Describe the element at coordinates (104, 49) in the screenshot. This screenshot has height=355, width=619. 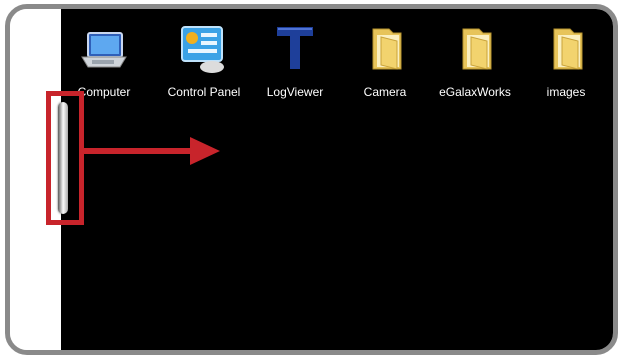
I see `computer-icon` at that location.